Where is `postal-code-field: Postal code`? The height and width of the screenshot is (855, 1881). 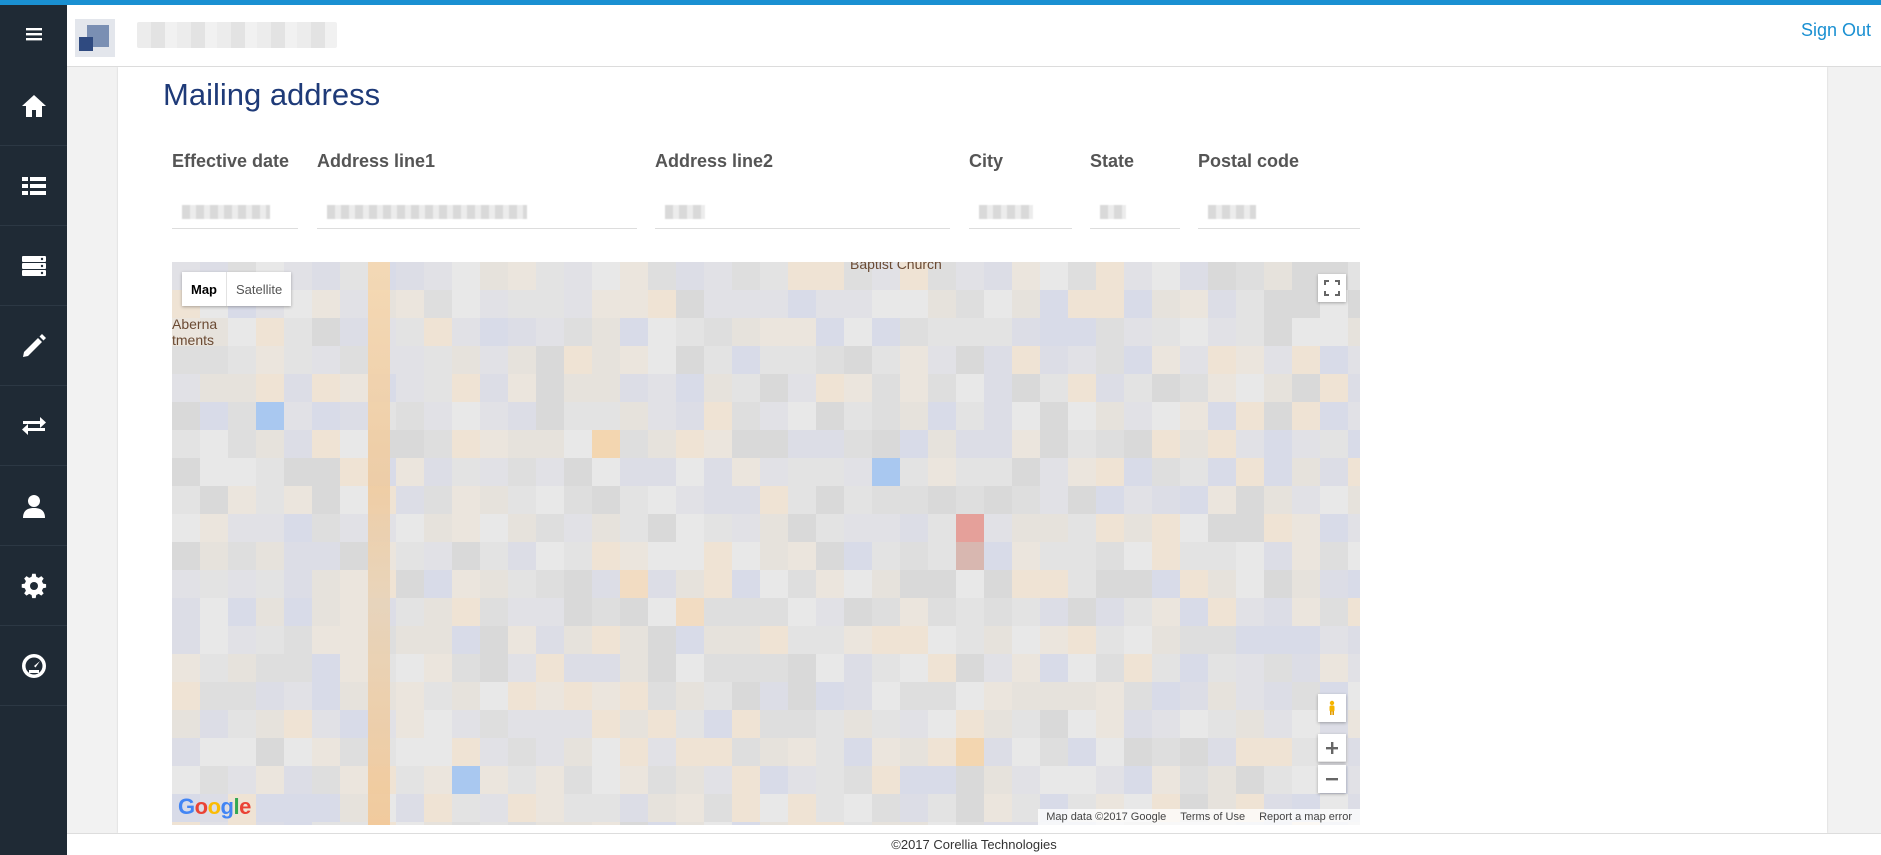 postal-code-field: Postal code is located at coordinates (1279, 190).